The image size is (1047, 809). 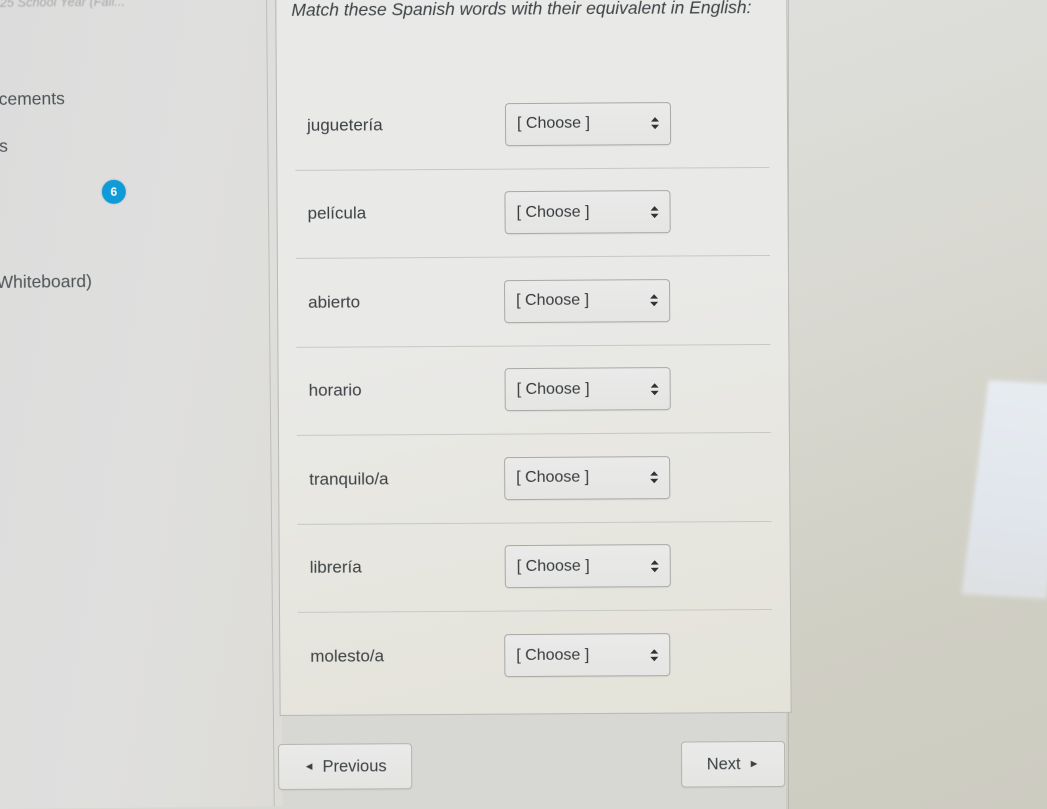 I want to click on choose-select-molesto: [ Choose ], so click(x=587, y=655).